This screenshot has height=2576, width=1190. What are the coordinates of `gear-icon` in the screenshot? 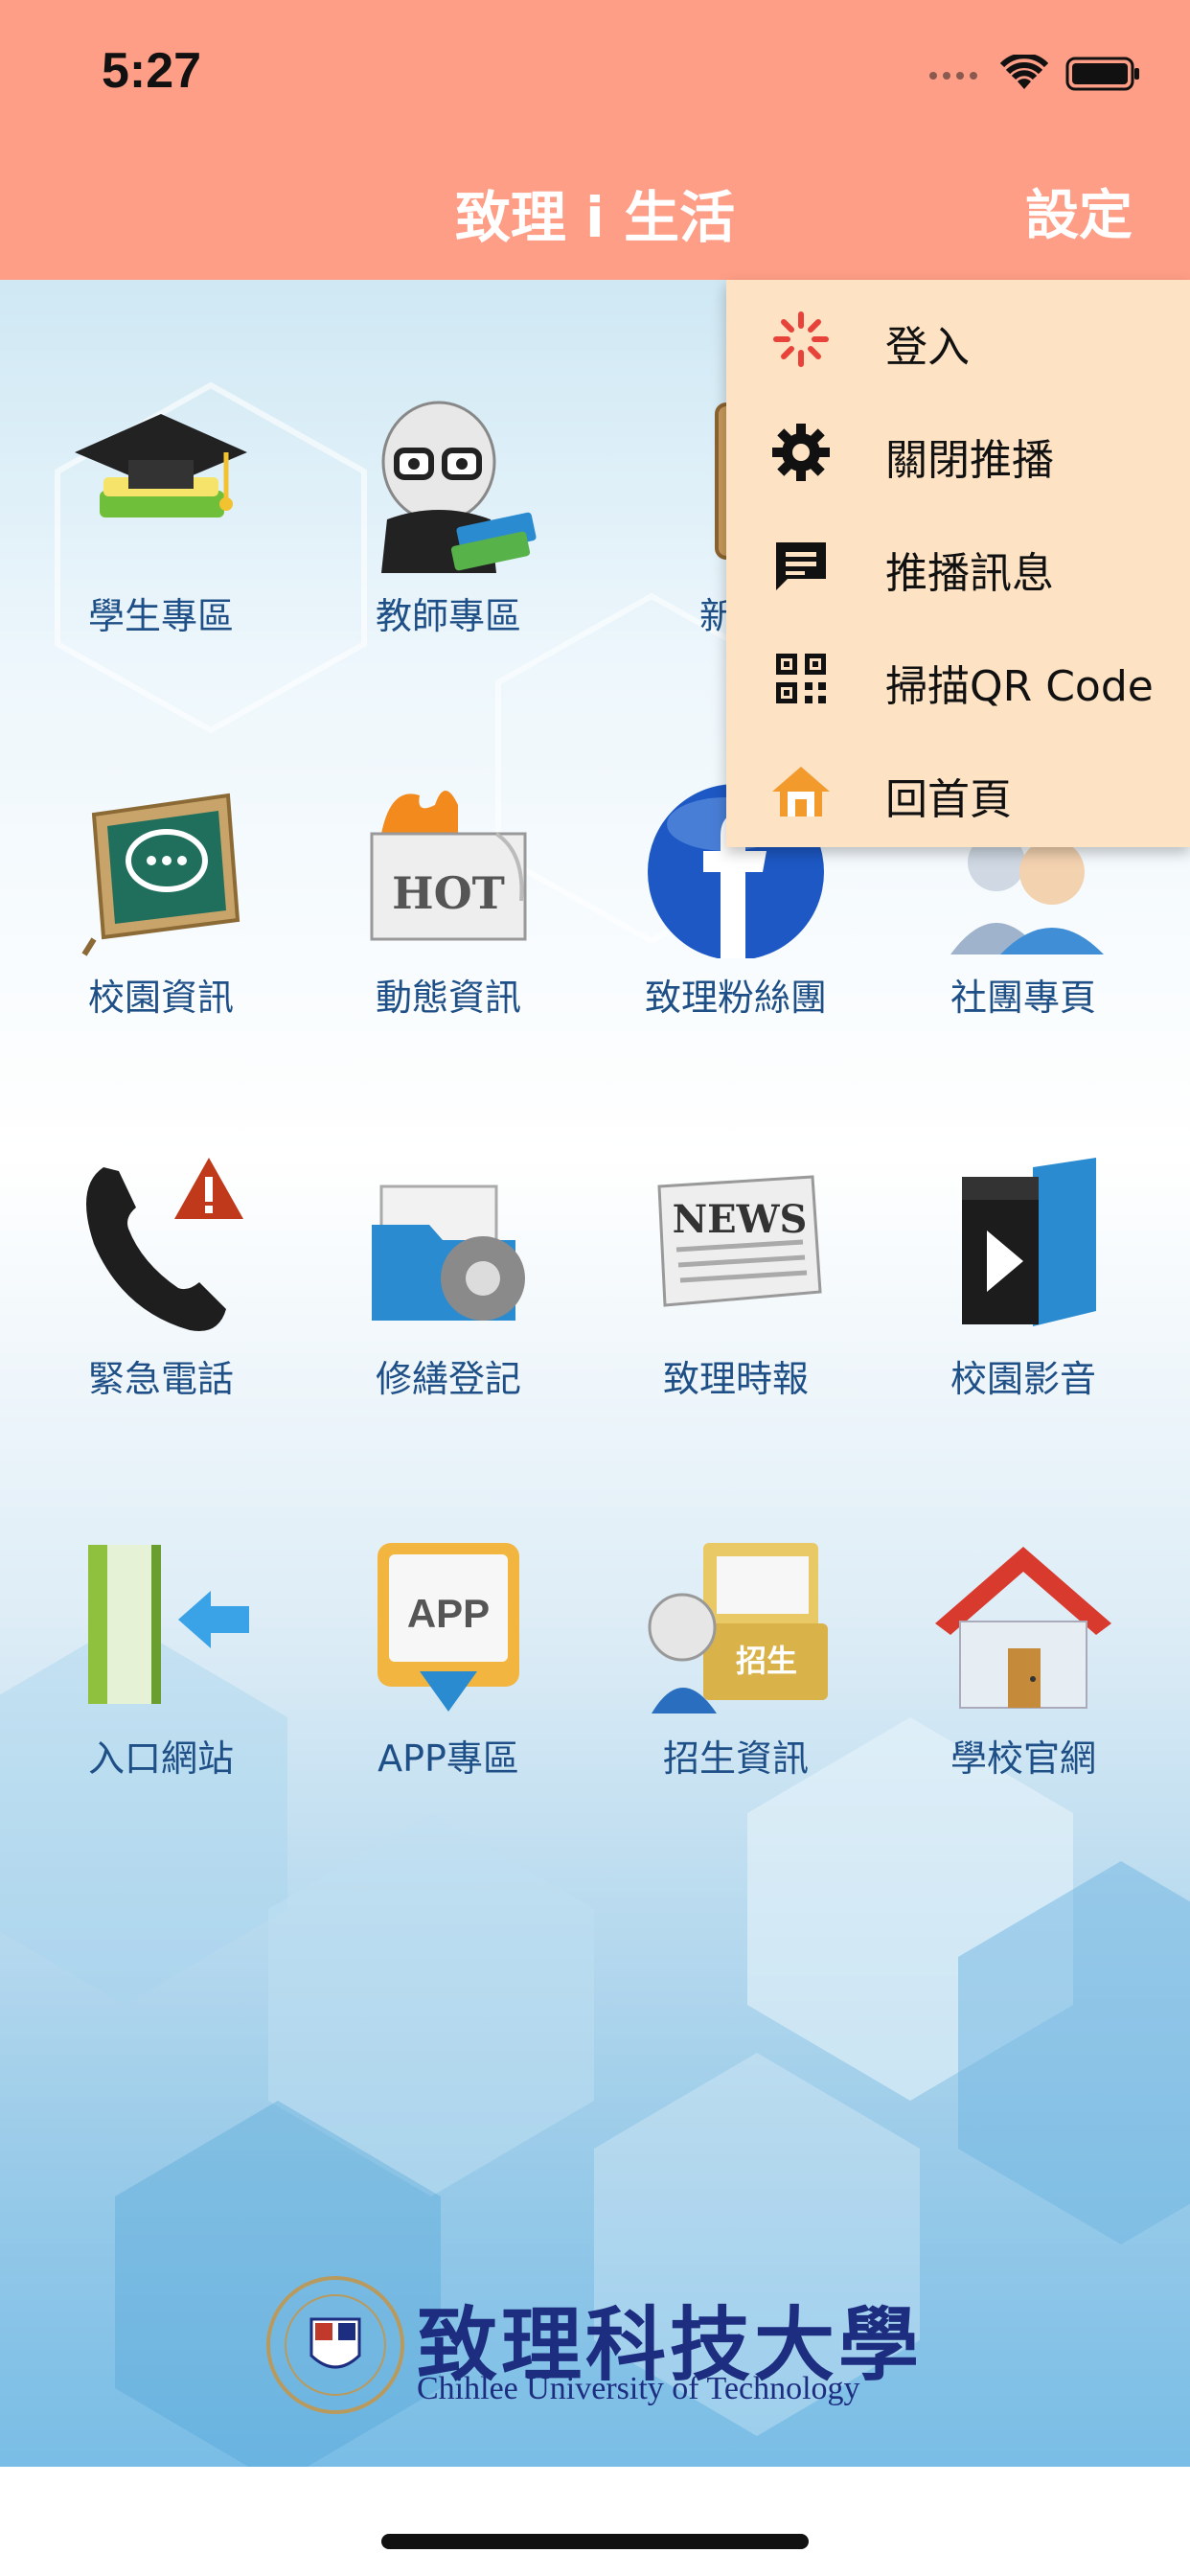 It's located at (801, 452).